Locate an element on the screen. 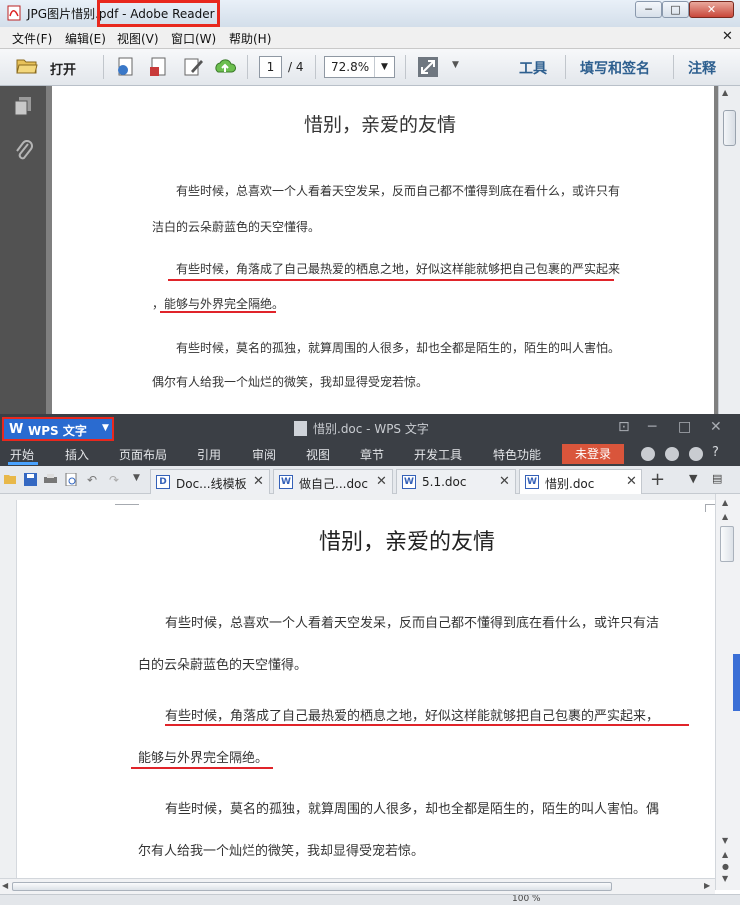  pdf-paragraph-line: 有些时候，角落成了自己最热爱的栖息之地，好似这样能就够把自己包裹的严实起来 is located at coordinates (398, 269).